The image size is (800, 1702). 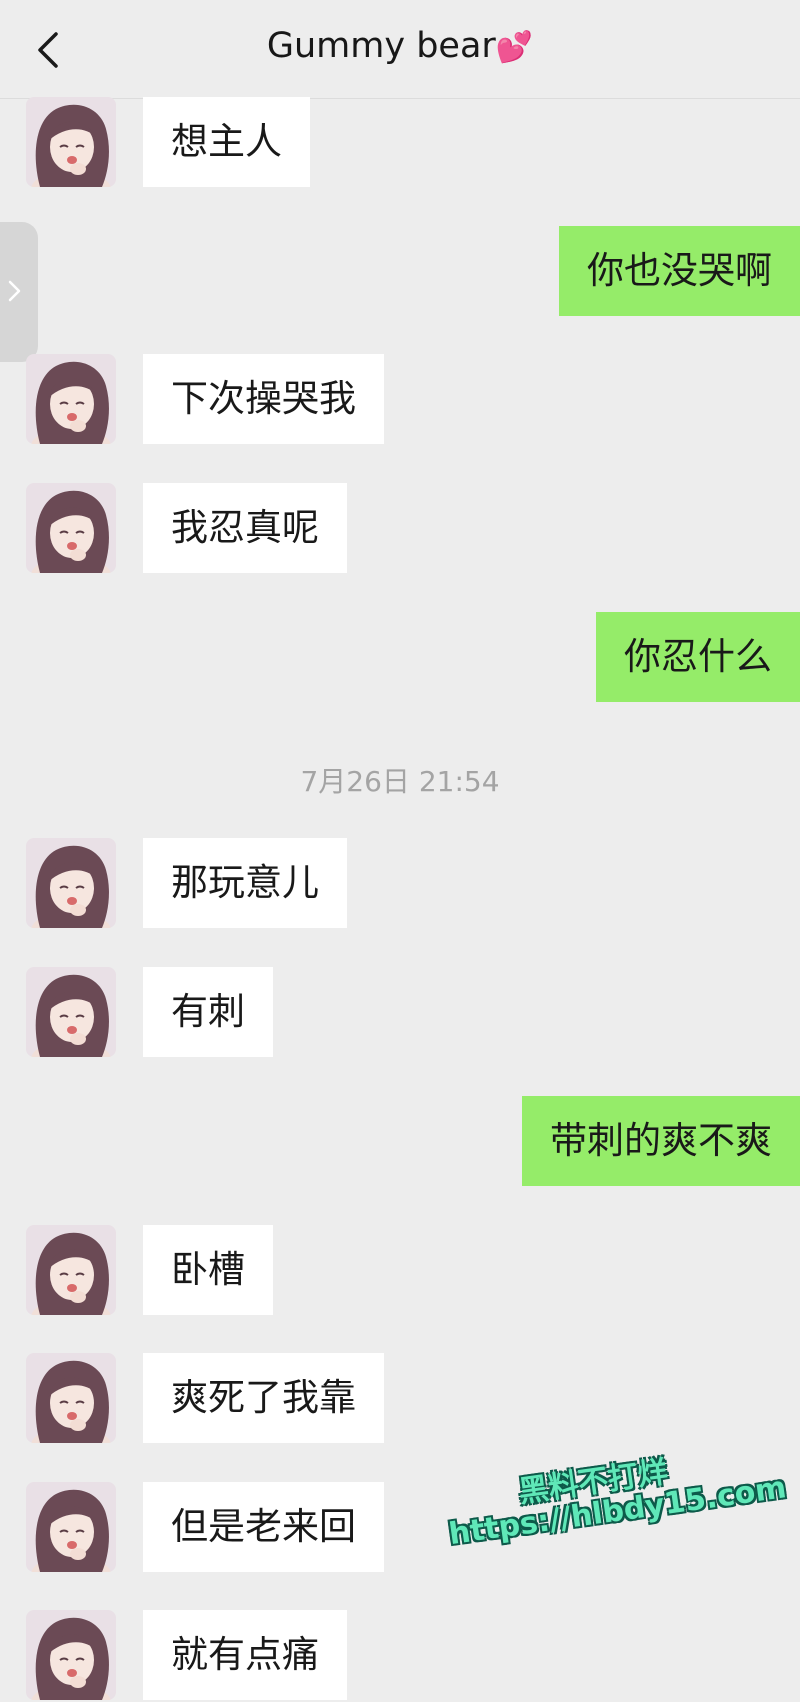 What do you see at coordinates (400, 529) in the screenshot?
I see `message-row: 我忍真呢` at bounding box center [400, 529].